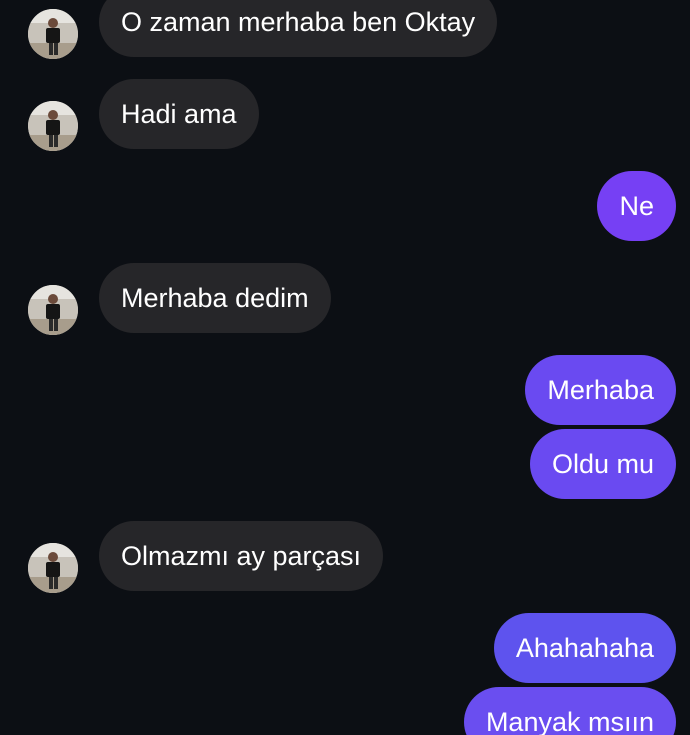 The width and height of the screenshot is (690, 735). I want to click on message-text: Merhaba, so click(600, 389).